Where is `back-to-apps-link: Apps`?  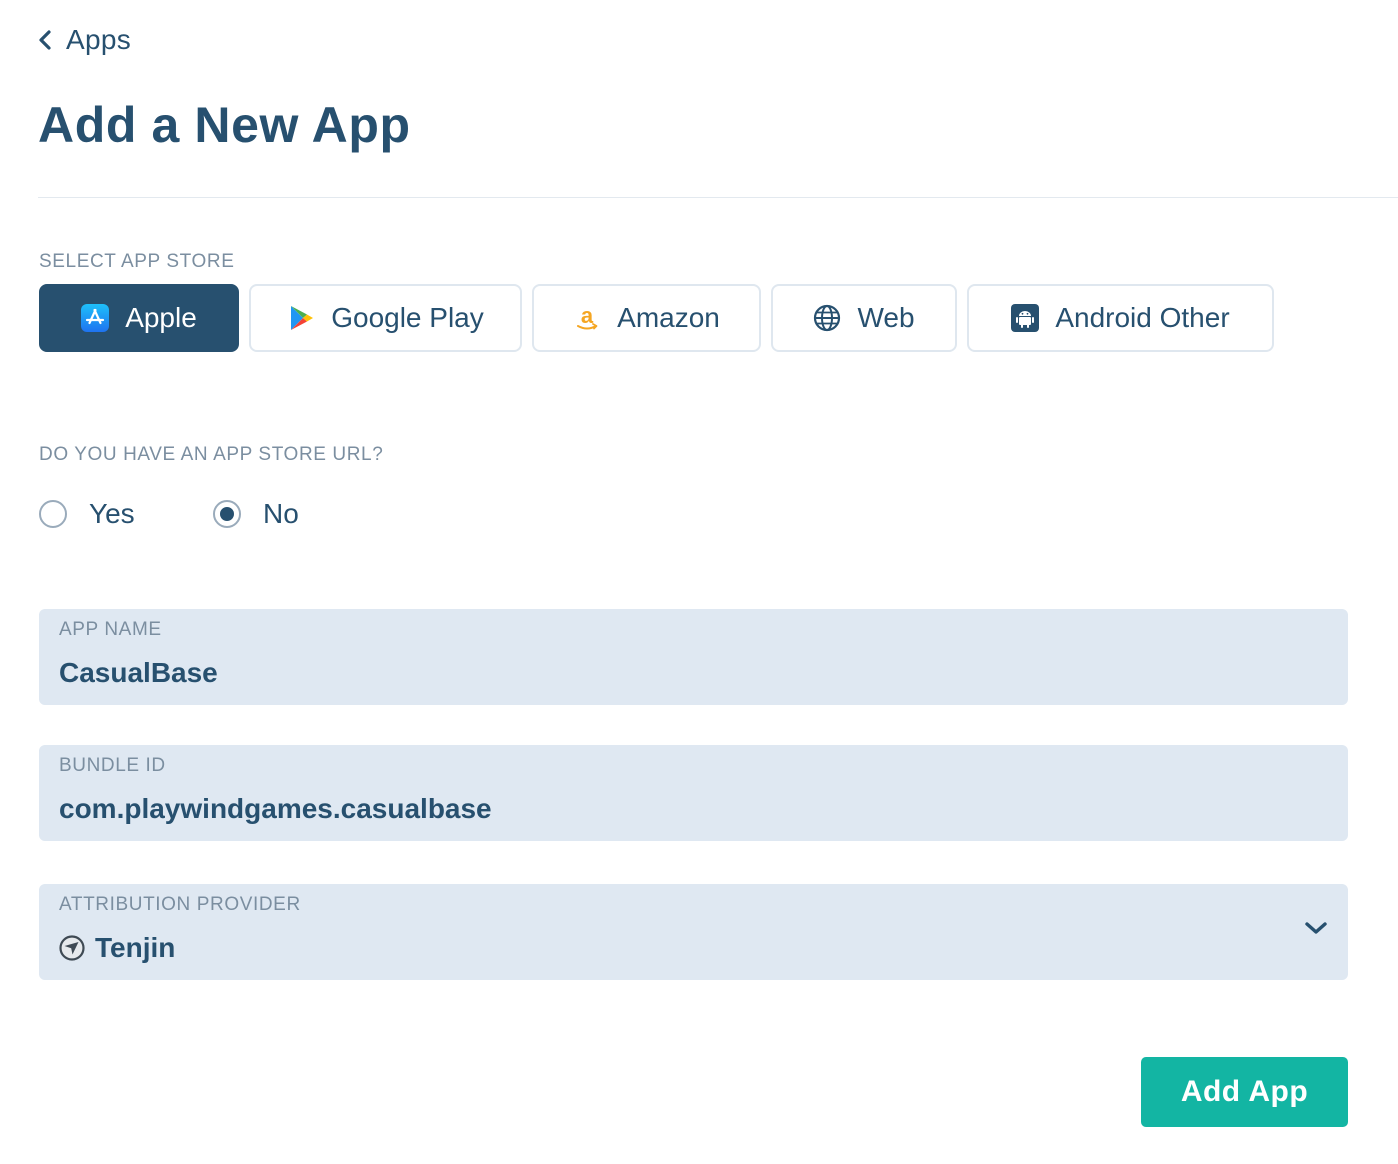
back-to-apps-link: Apps is located at coordinates (84, 40).